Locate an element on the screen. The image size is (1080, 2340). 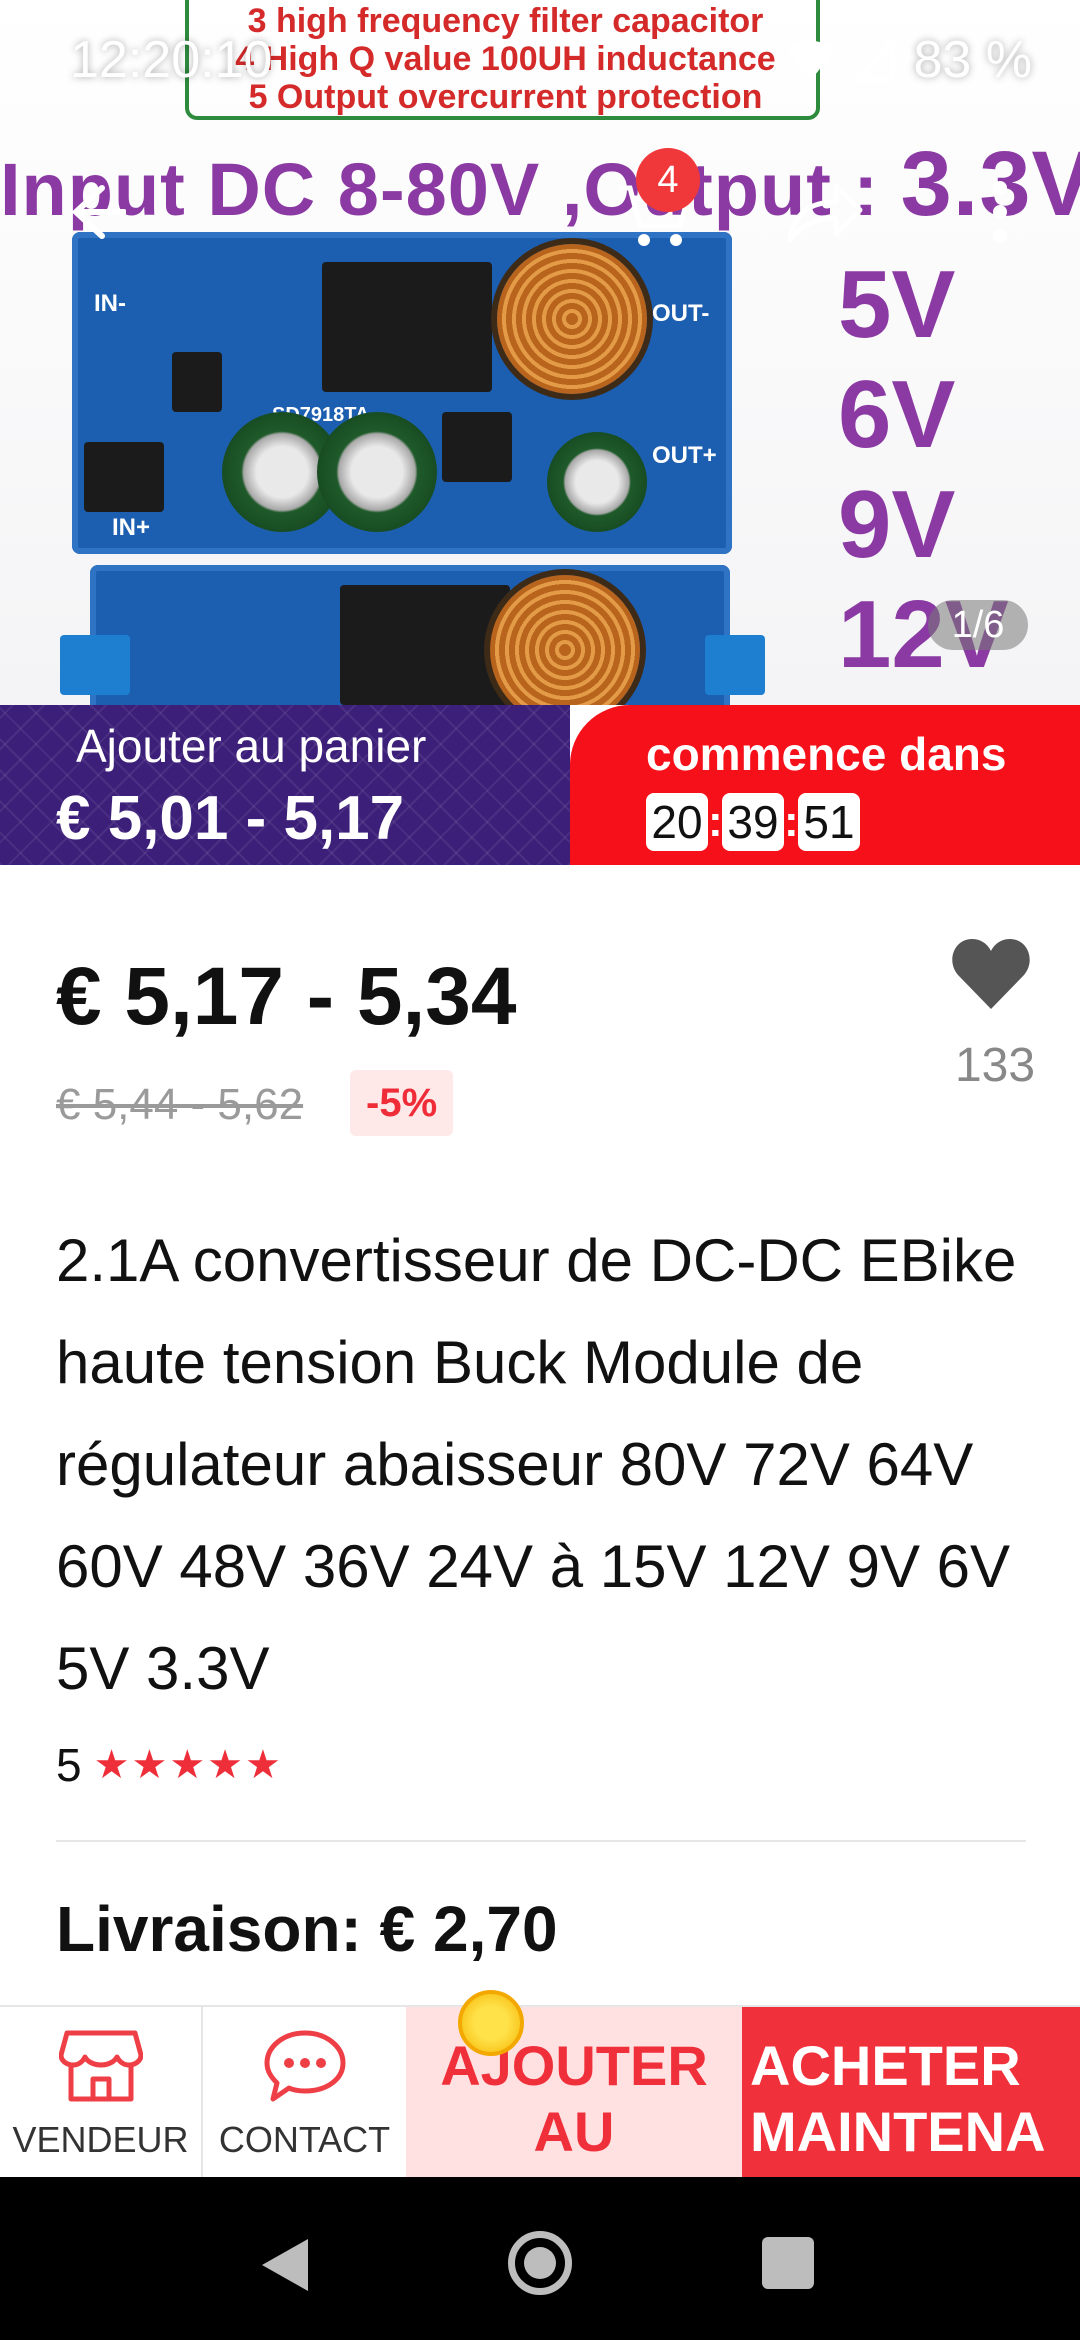
product-rating: 5 ★★★★★ is located at coordinates (169, 1765).